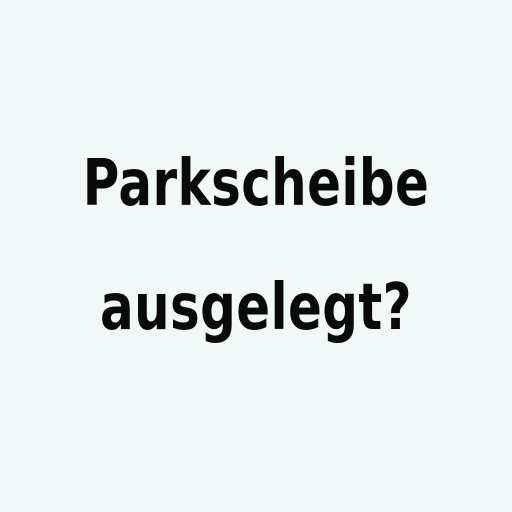 This screenshot has height=512, width=512. Describe the element at coordinates (256, 184) in the screenshot. I see `question-line-1: Parkscheibe` at that location.